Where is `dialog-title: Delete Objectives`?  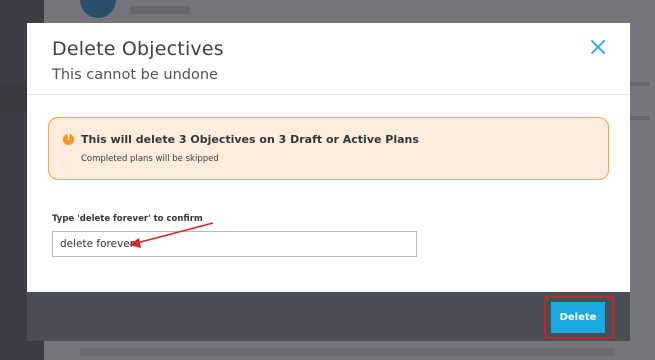
dialog-title: Delete Objectives is located at coordinates (138, 49).